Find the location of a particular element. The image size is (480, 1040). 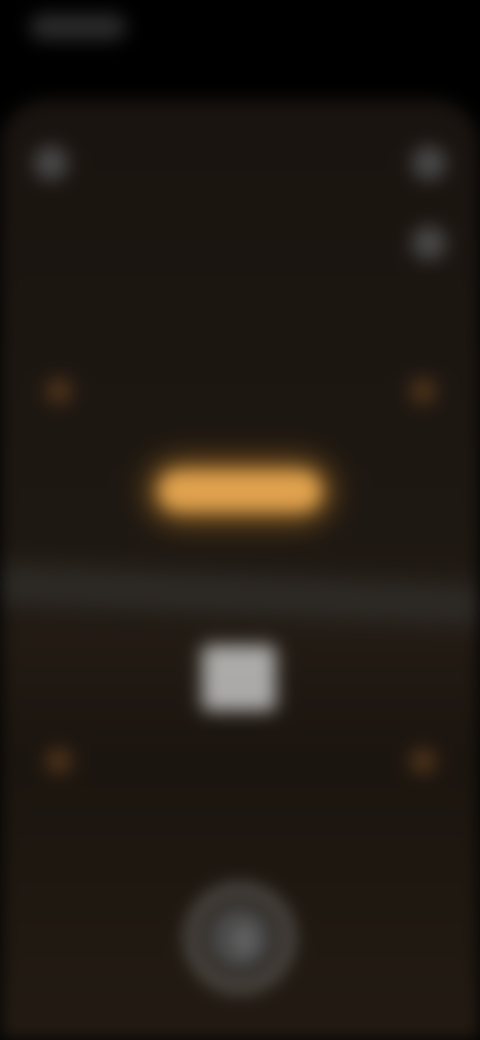

settings-icon is located at coordinates (429, 163).